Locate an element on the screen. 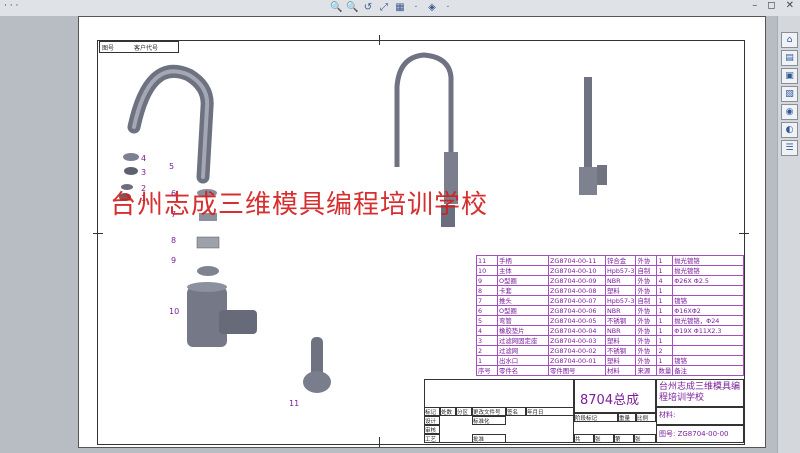  minimize-icon: – is located at coordinates (754, 5).